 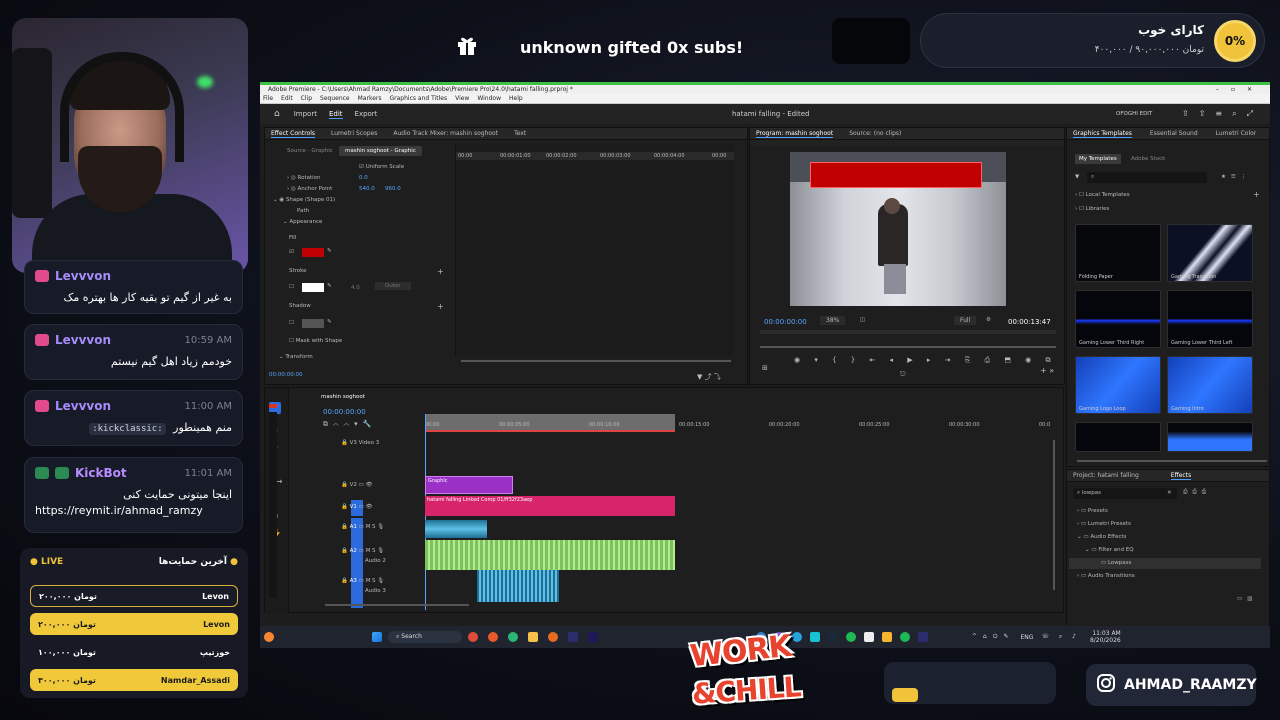 What do you see at coordinates (1148, 159) in the screenshot?
I see `adobe-stock-tab: Adobe Stock` at bounding box center [1148, 159].